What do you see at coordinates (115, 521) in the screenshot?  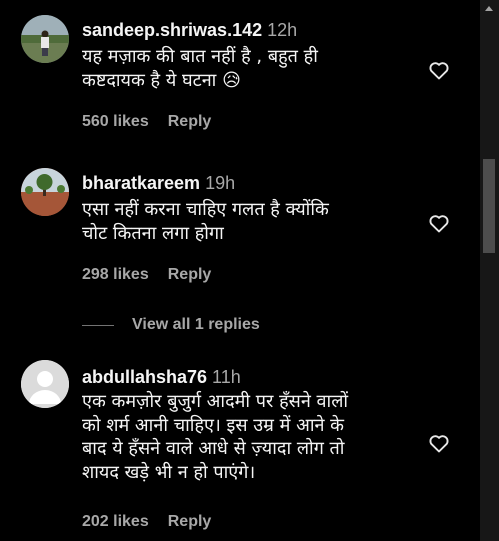 I see `likes-count: 202 likes` at bounding box center [115, 521].